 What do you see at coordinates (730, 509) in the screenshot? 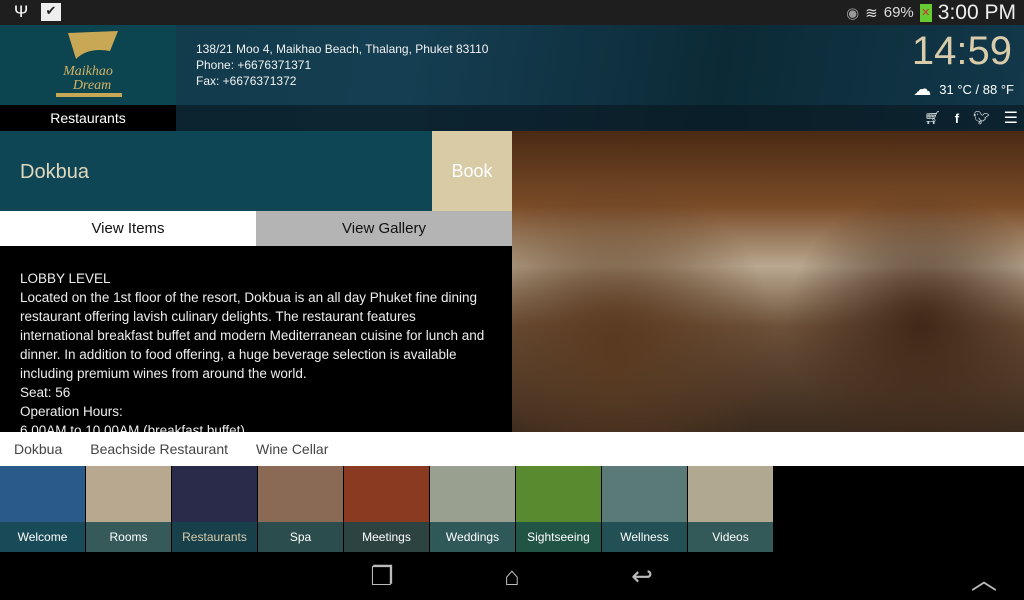
I see `tile-videos: Videos` at bounding box center [730, 509].